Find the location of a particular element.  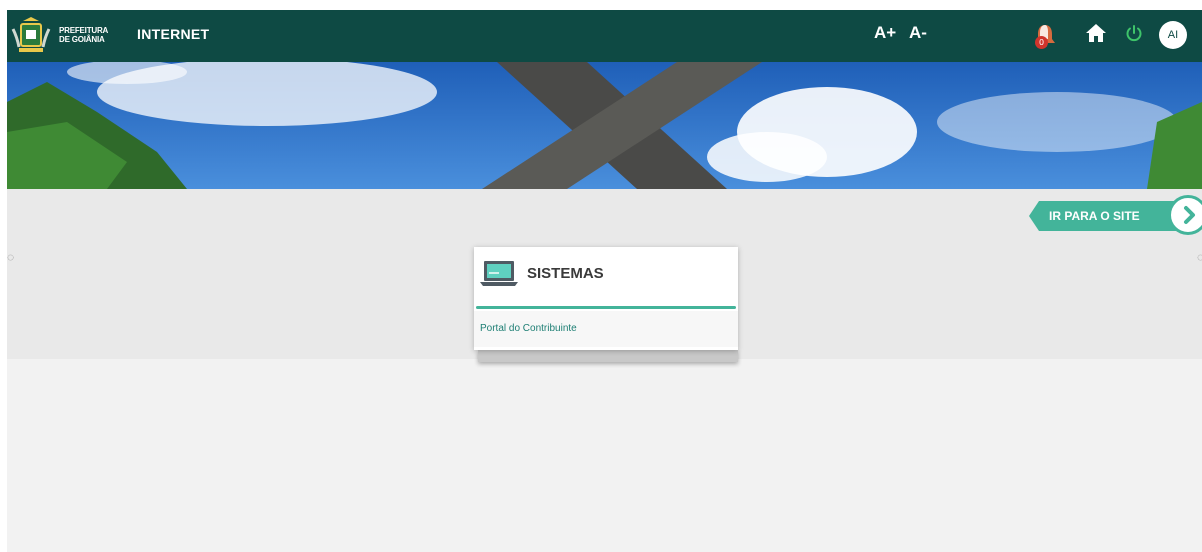

logo-line-1: PREFEITURA is located at coordinates (84, 30).